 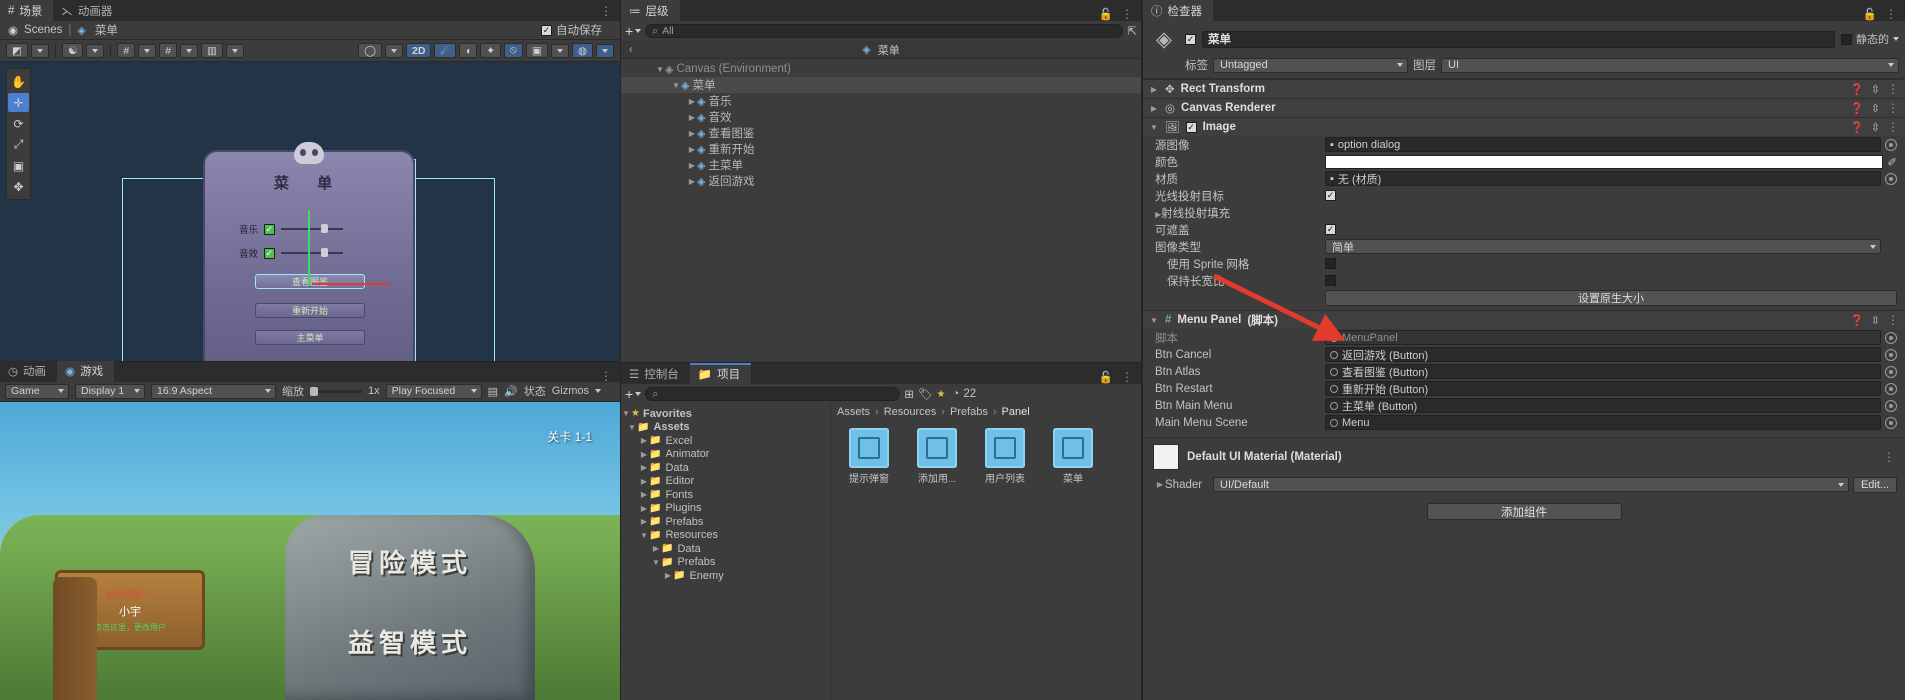 What do you see at coordinates (1603, 178) in the screenshot?
I see `object-field: ▪ 无 (材质)` at bounding box center [1603, 178].